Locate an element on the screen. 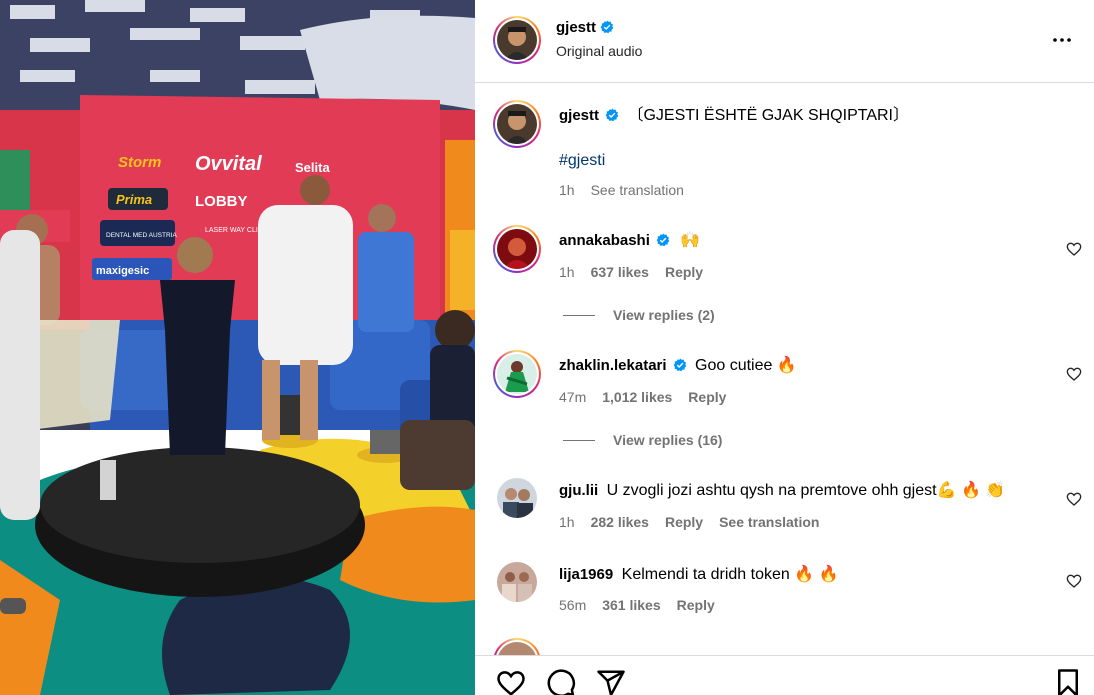 The width and height of the screenshot is (1094, 695). comment-meta: 56m 361 likes Reply is located at coordinates (645, 605).